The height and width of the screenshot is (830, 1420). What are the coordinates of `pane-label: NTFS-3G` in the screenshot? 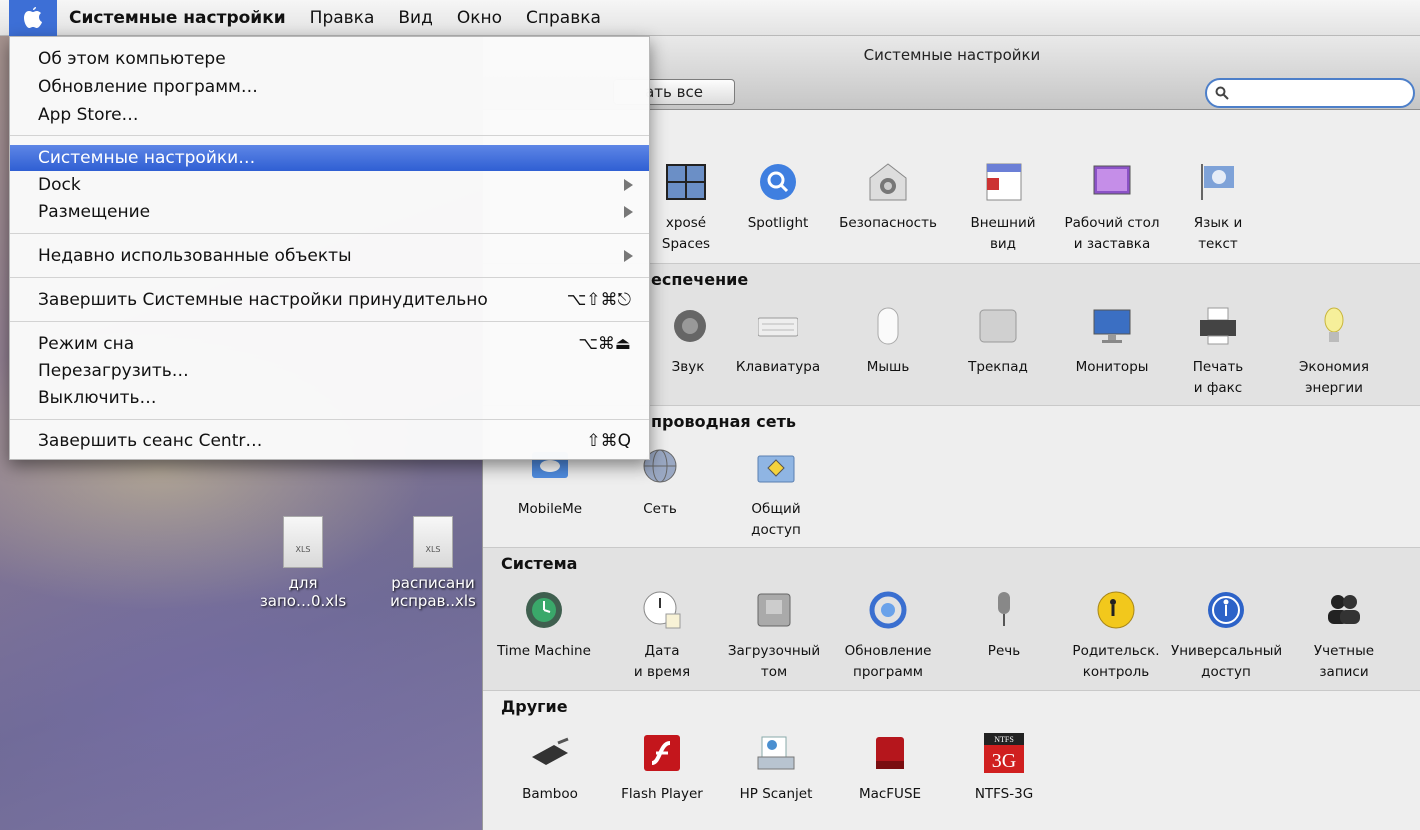 It's located at (1004, 794).